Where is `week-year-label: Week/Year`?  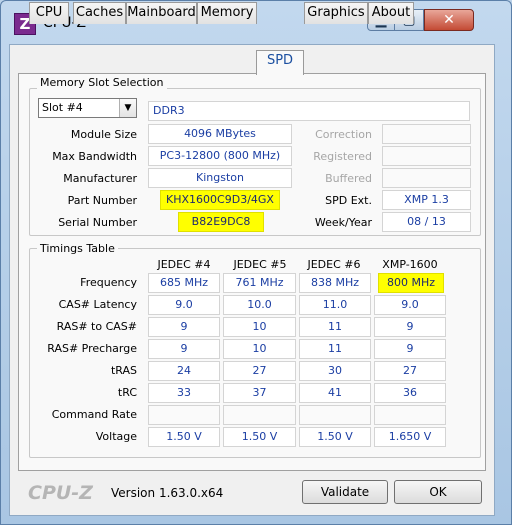 week-year-label: Week/Year is located at coordinates (343, 222).